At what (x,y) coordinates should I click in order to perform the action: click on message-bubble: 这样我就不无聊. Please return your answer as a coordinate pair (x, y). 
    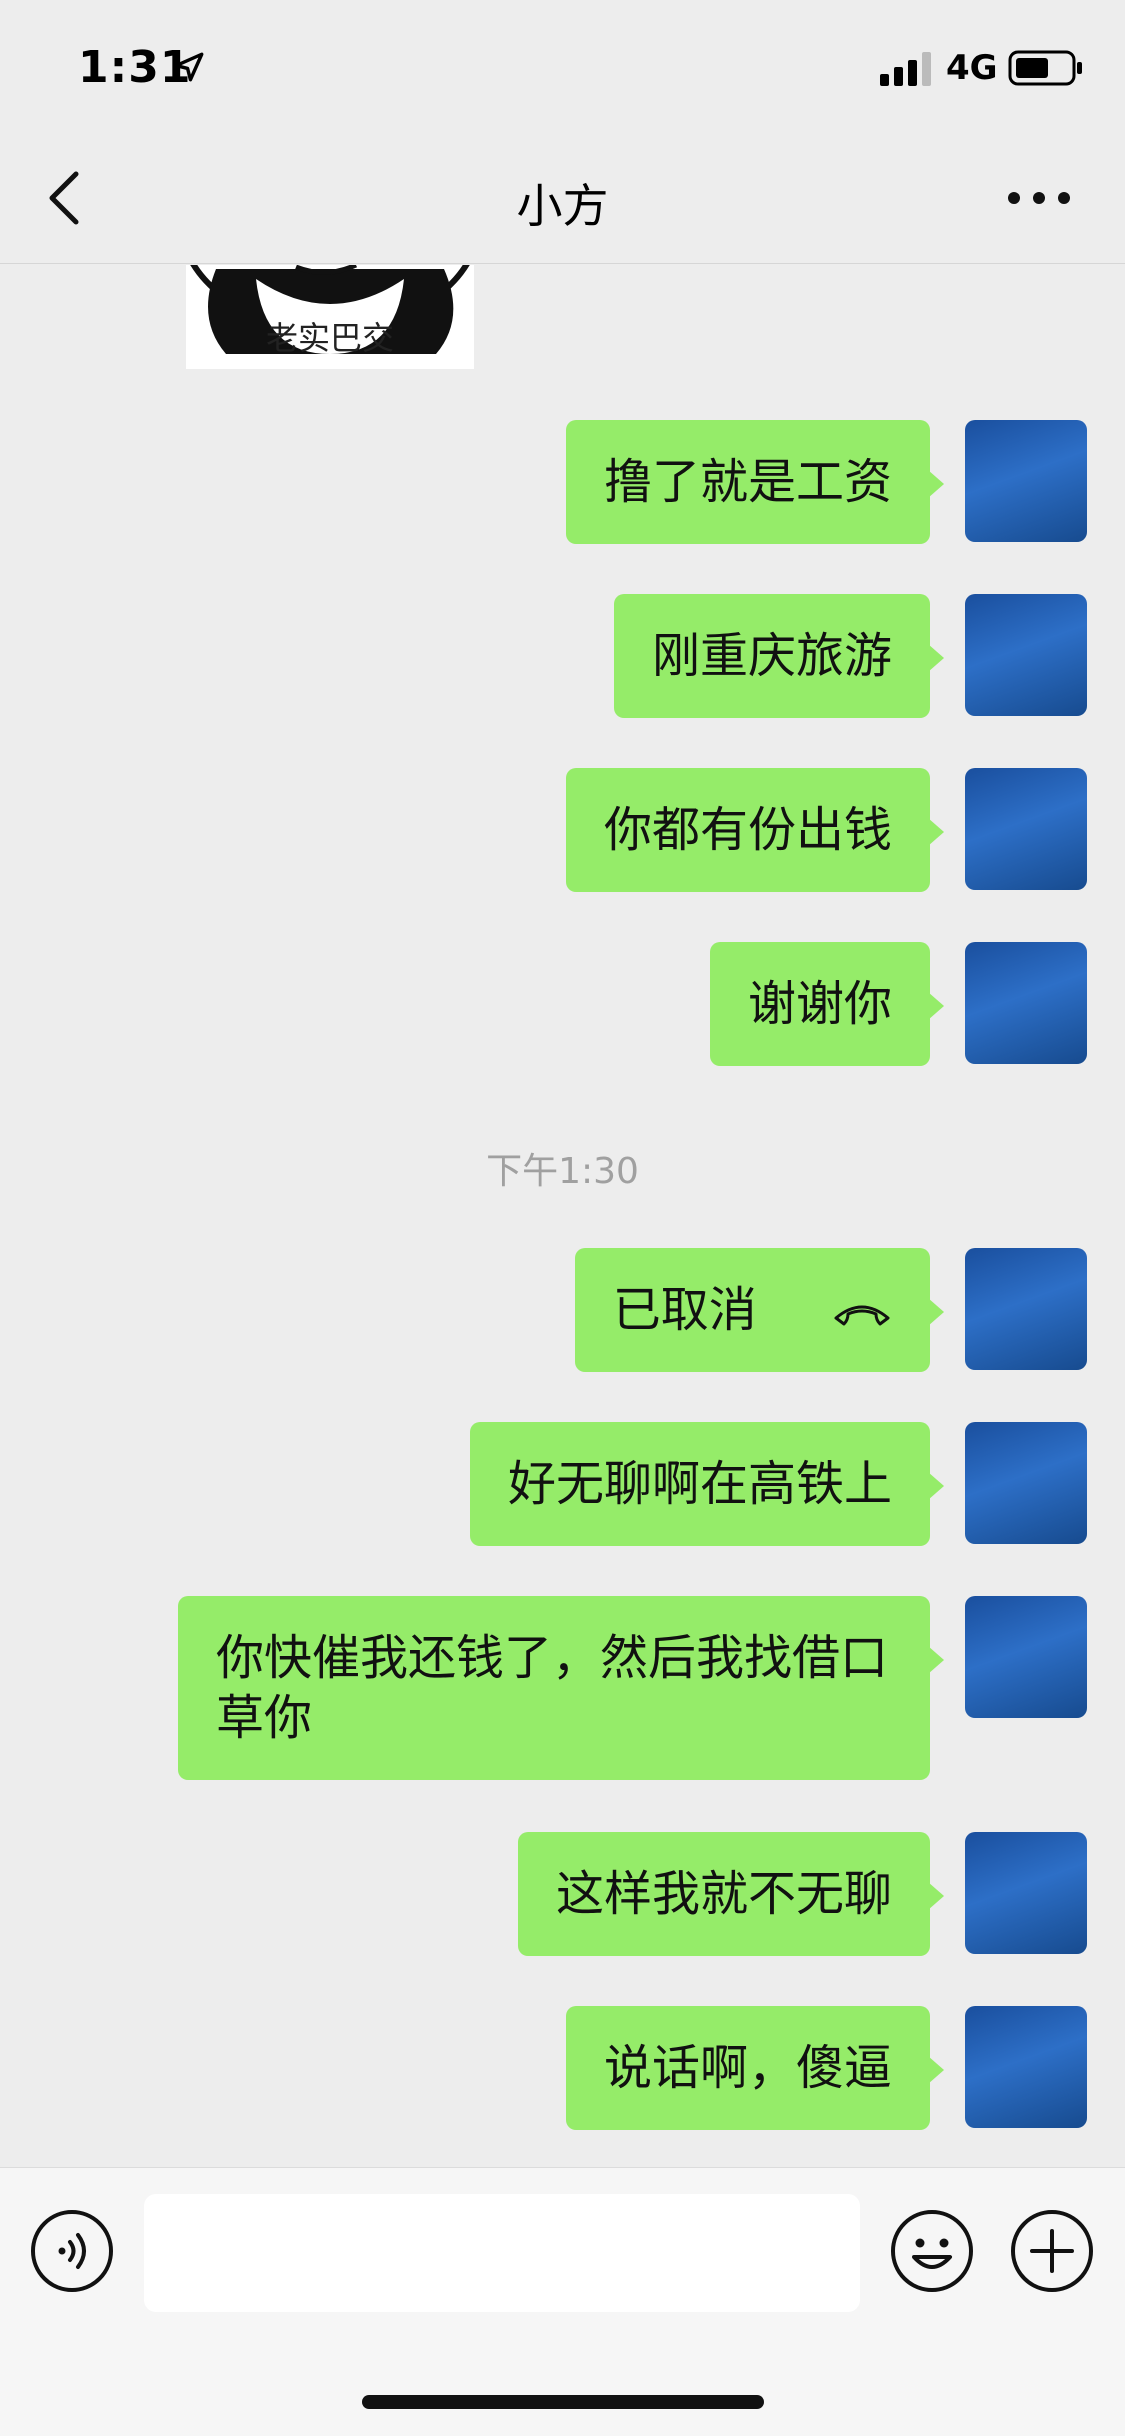
    Looking at the image, I should click on (731, 1894).